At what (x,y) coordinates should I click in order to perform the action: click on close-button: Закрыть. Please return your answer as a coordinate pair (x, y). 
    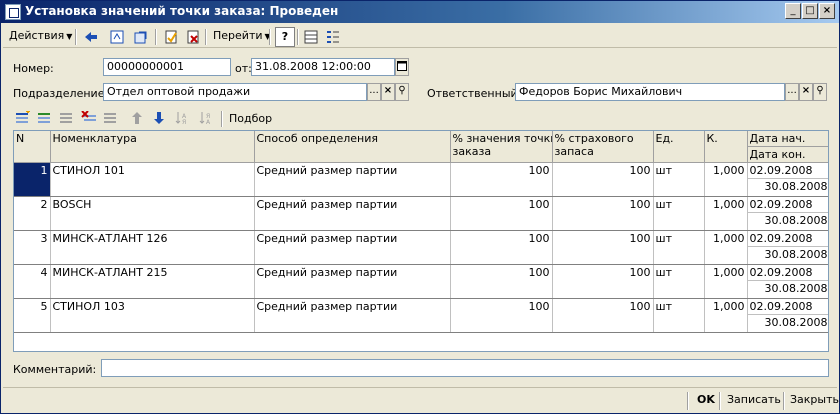
    Looking at the image, I should click on (813, 401).